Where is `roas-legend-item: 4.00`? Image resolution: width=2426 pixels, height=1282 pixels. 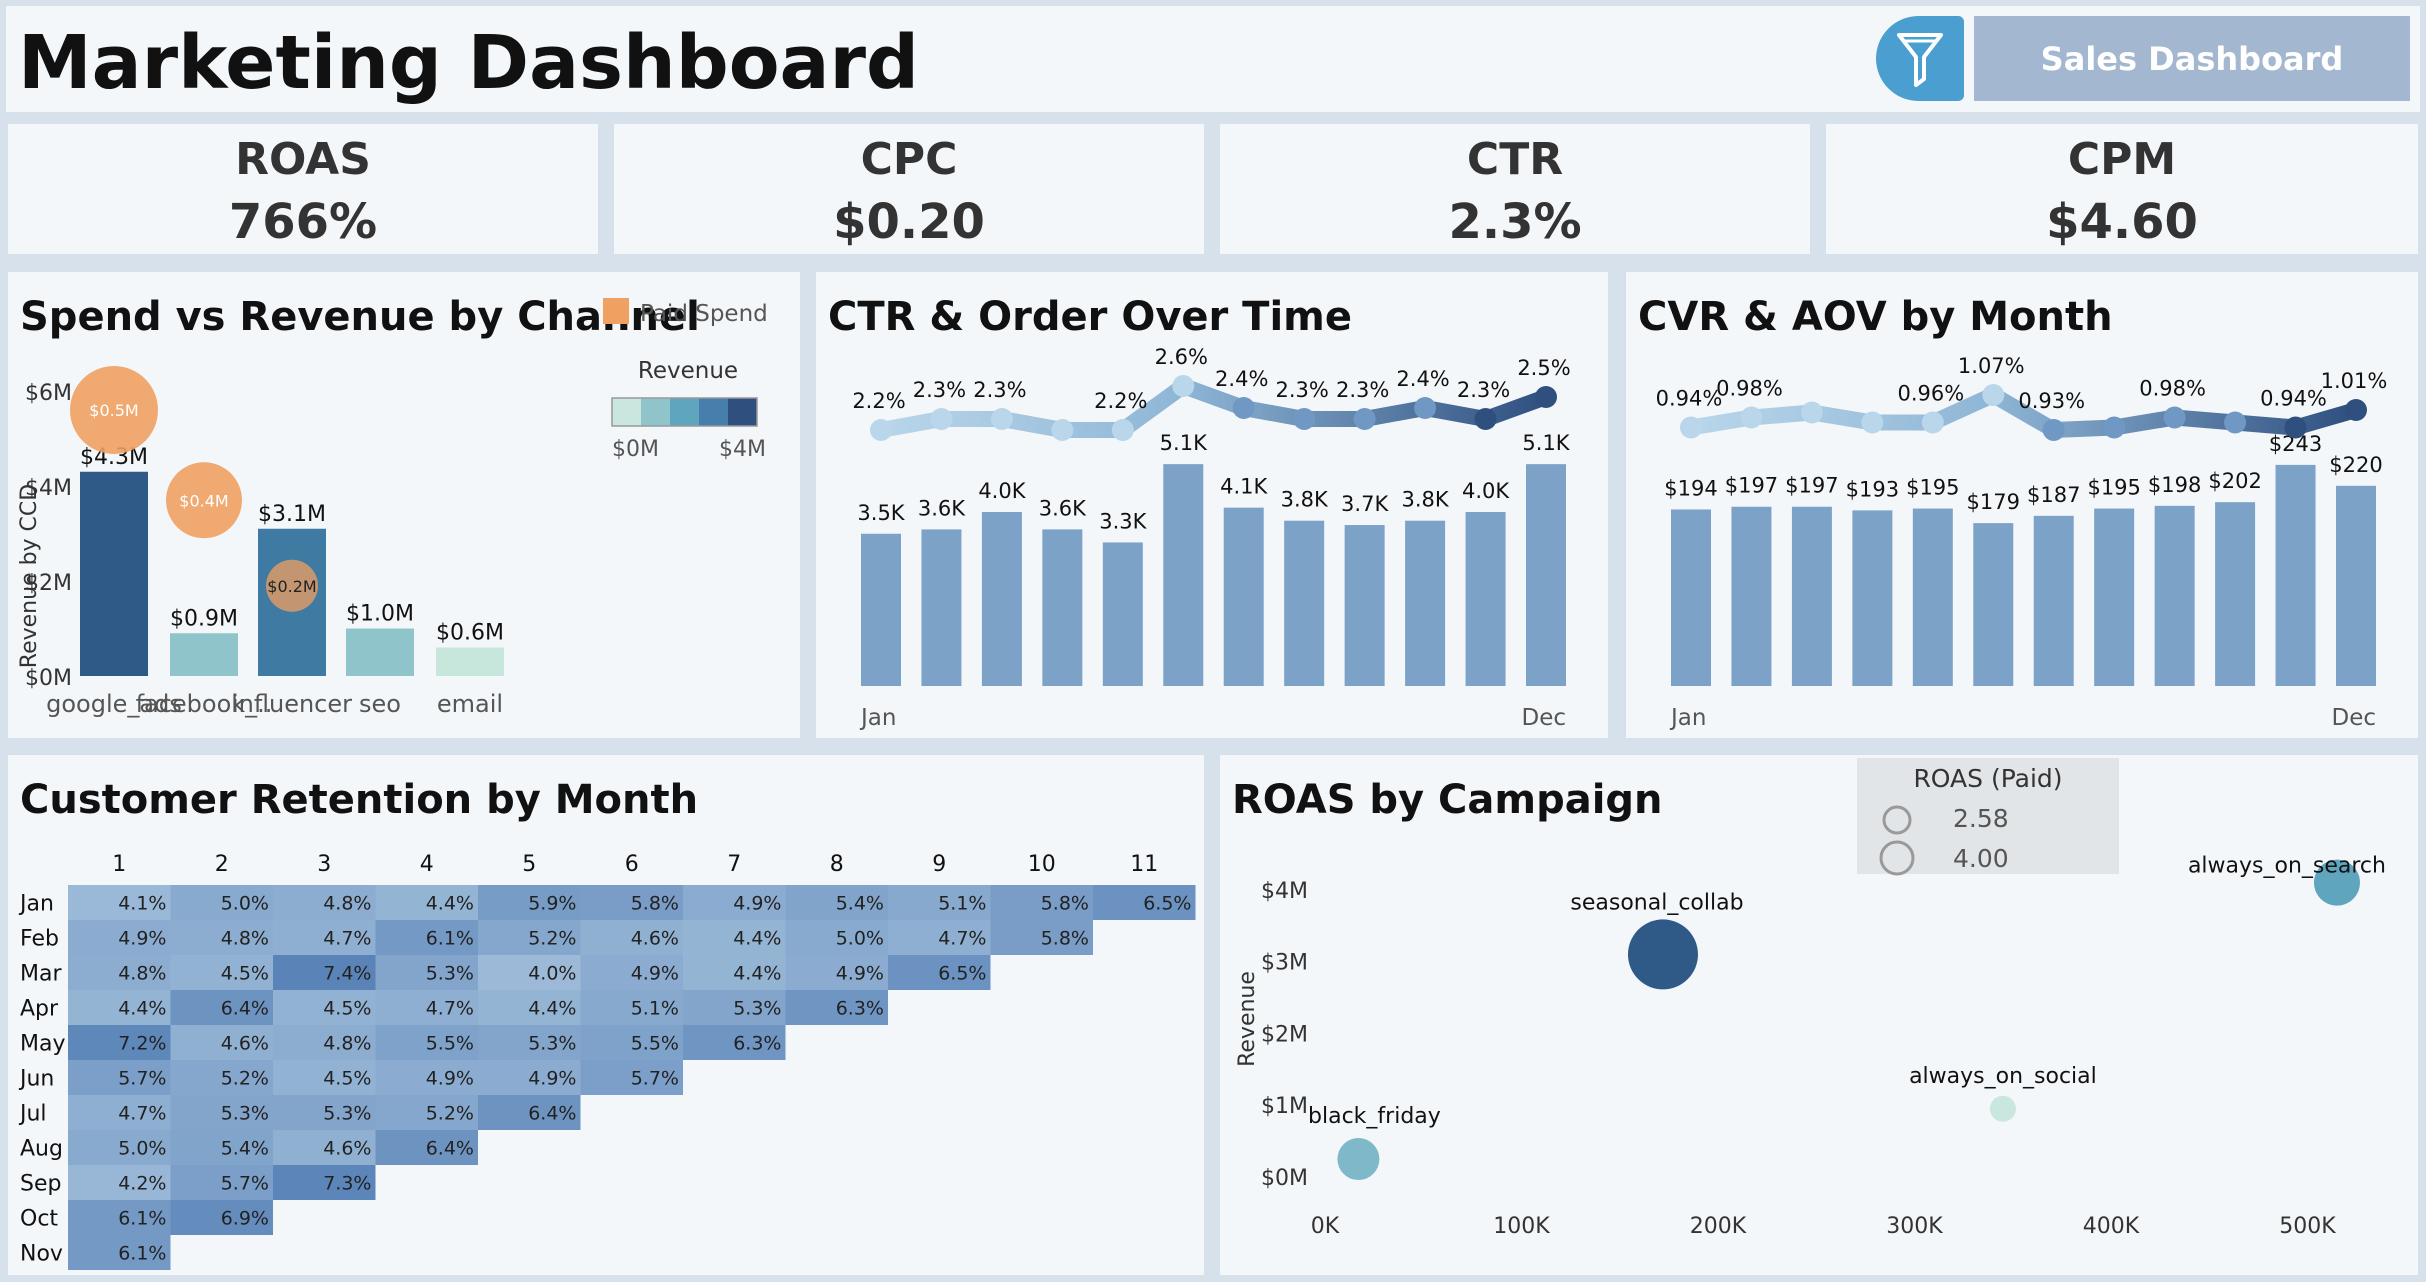 roas-legend-item: 4.00 is located at coordinates (1981, 858).